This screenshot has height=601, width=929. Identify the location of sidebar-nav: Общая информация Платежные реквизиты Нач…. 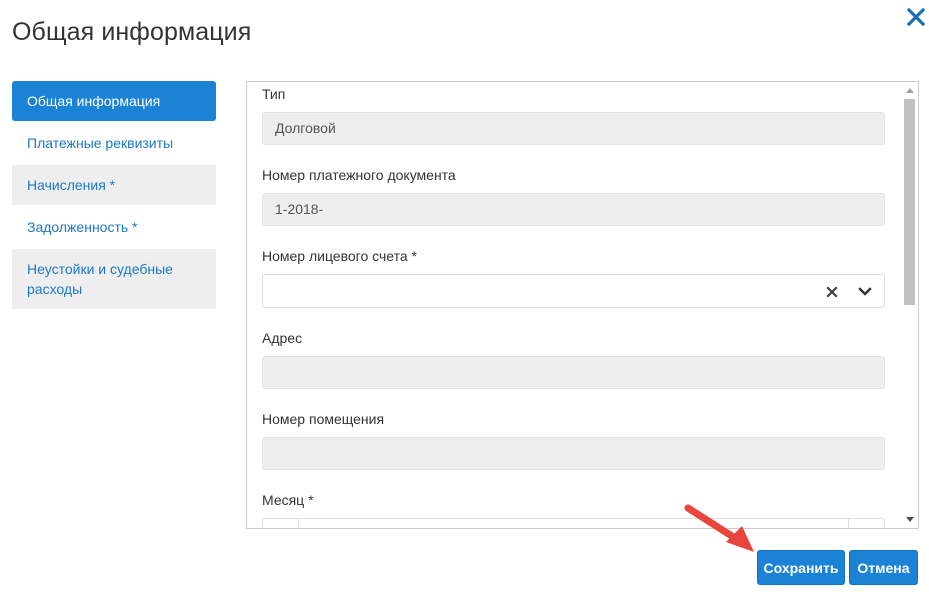
(114, 196).